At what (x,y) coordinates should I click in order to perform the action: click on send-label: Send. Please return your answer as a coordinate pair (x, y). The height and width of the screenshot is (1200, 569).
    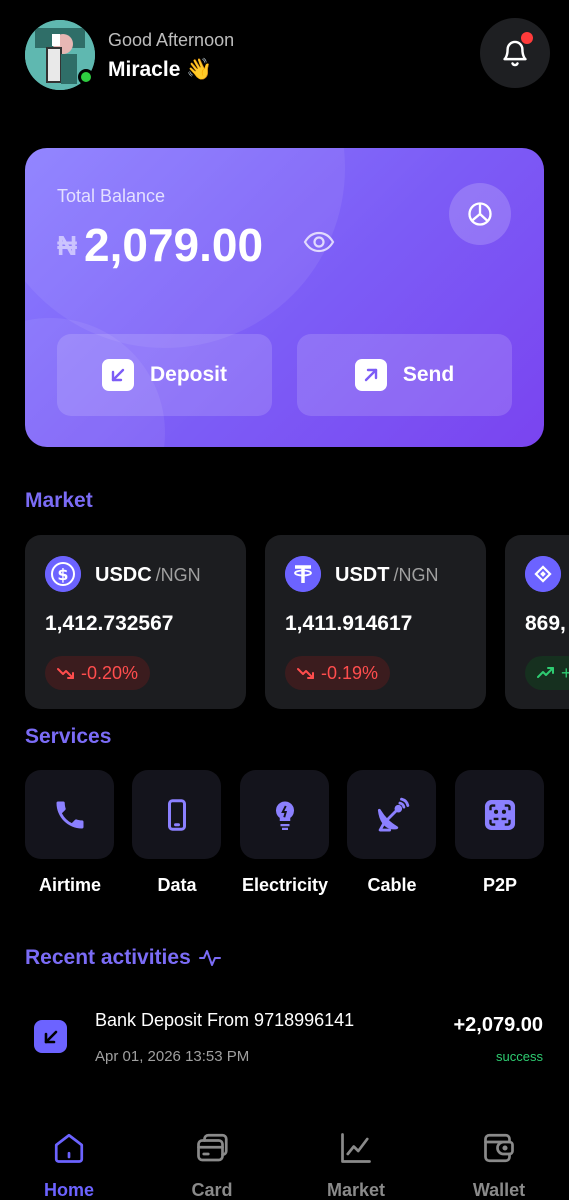
    Looking at the image, I should click on (428, 374).